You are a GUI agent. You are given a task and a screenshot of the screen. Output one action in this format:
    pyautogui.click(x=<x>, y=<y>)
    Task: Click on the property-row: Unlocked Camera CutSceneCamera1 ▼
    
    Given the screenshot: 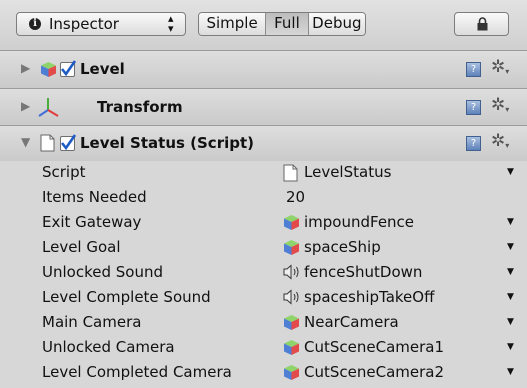 What is the action you would take?
    pyautogui.click(x=263, y=348)
    